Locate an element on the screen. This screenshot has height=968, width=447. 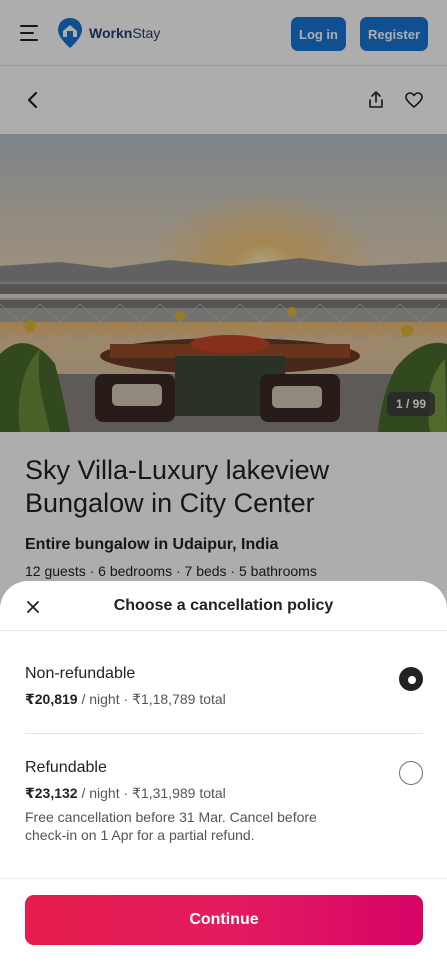
sheet-title: Choose a cancellation policy is located at coordinates (223, 605).